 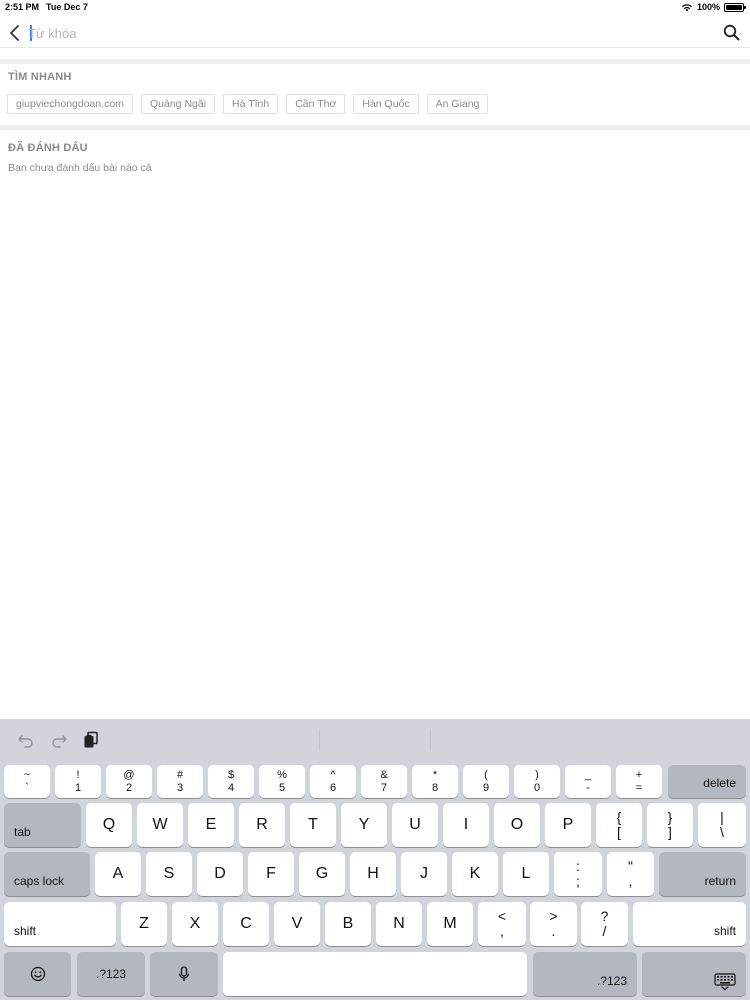 I want to click on search-header, so click(x=375, y=33).